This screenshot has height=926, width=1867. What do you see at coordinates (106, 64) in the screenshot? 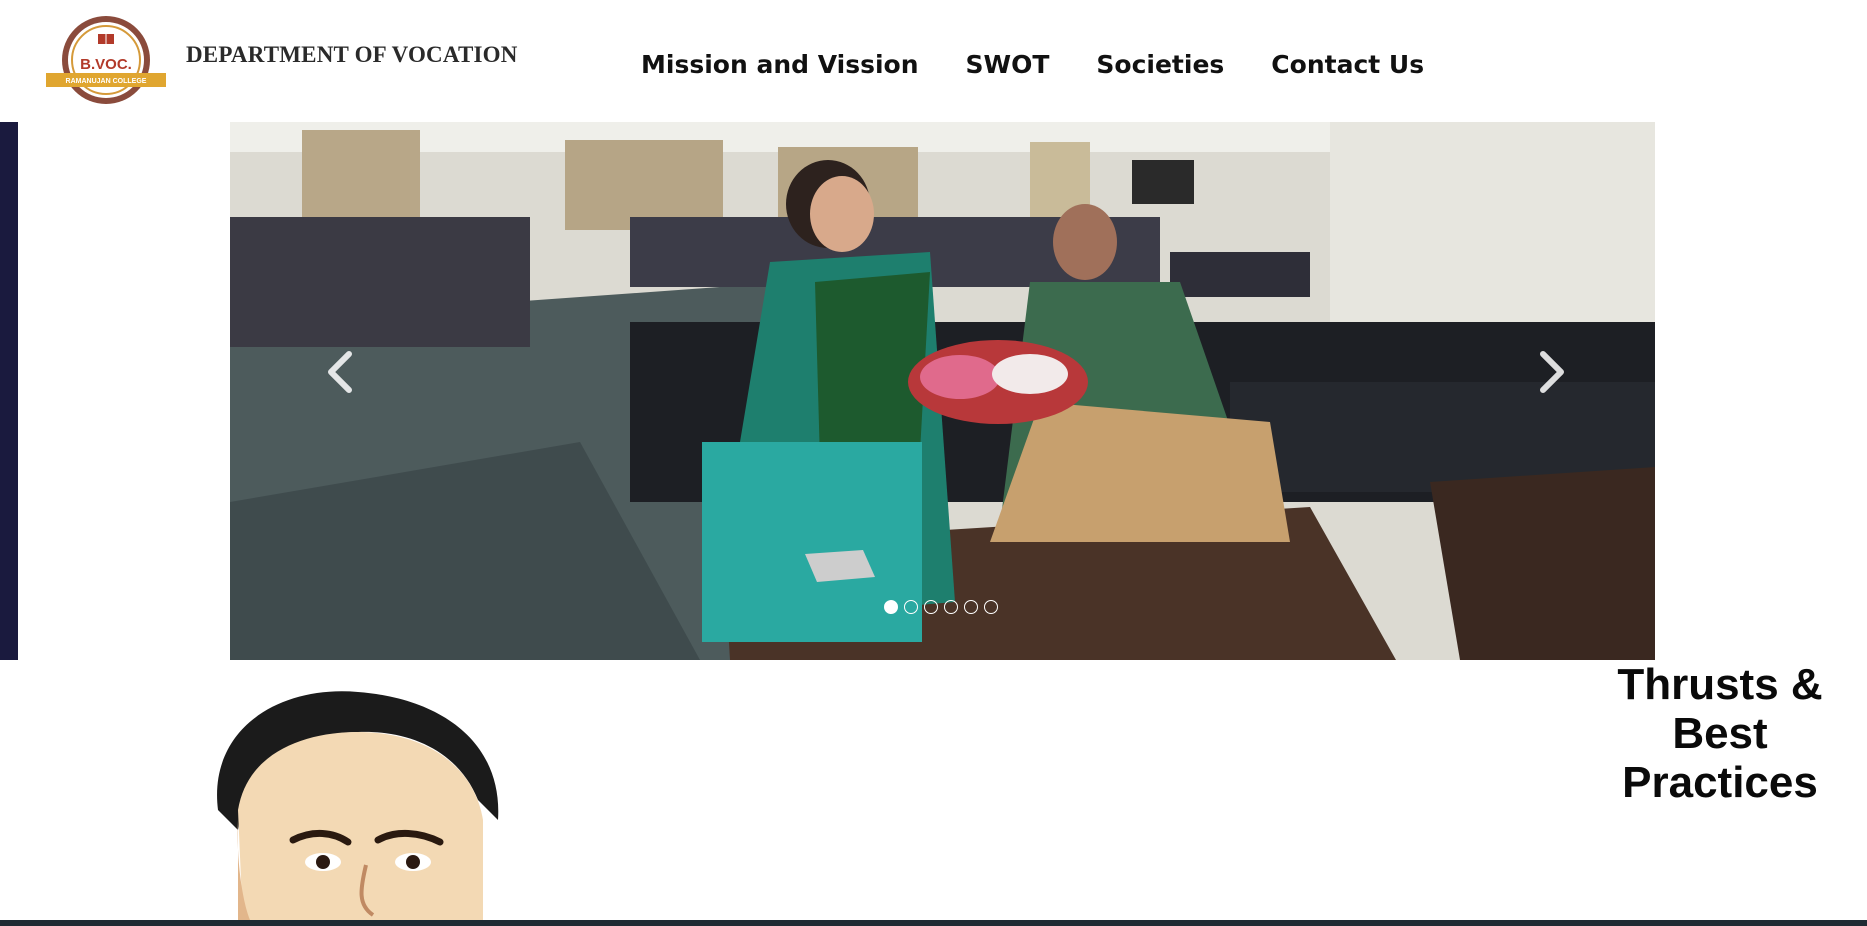
I see `logo-main-text: B.VOC.` at bounding box center [106, 64].